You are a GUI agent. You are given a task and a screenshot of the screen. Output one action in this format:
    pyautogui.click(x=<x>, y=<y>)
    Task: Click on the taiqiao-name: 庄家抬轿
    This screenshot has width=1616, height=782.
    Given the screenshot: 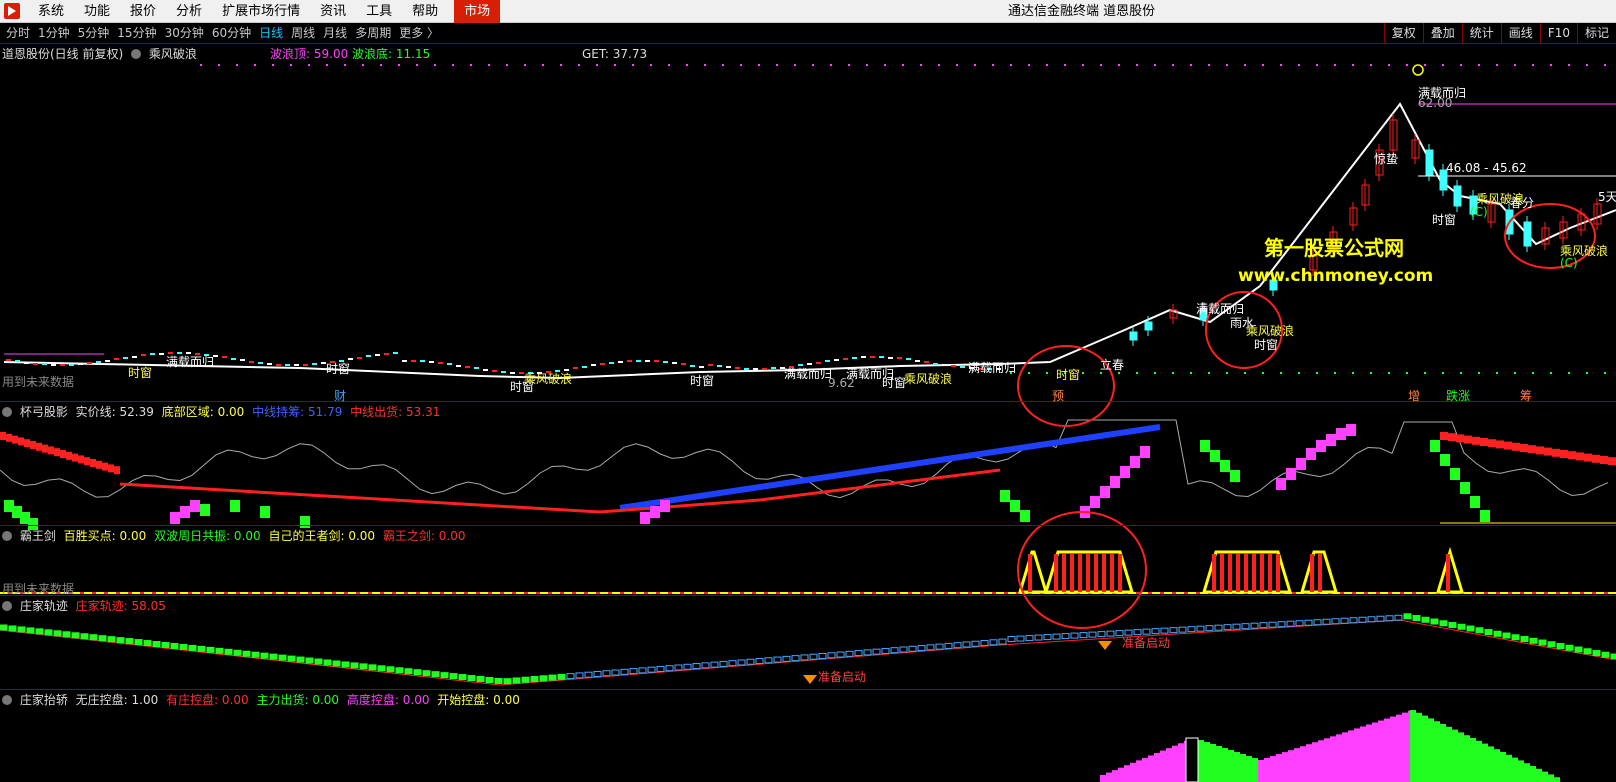 What is the action you would take?
    pyautogui.click(x=44, y=700)
    